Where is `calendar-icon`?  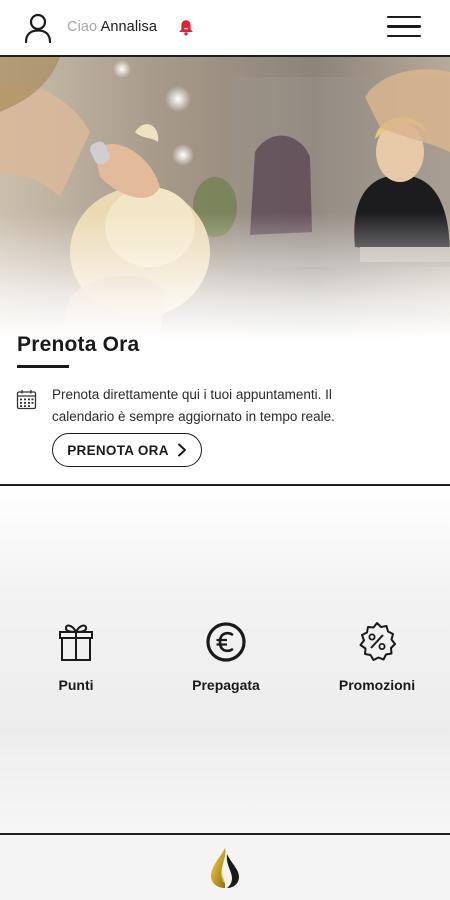 calendar-icon is located at coordinates (26, 400).